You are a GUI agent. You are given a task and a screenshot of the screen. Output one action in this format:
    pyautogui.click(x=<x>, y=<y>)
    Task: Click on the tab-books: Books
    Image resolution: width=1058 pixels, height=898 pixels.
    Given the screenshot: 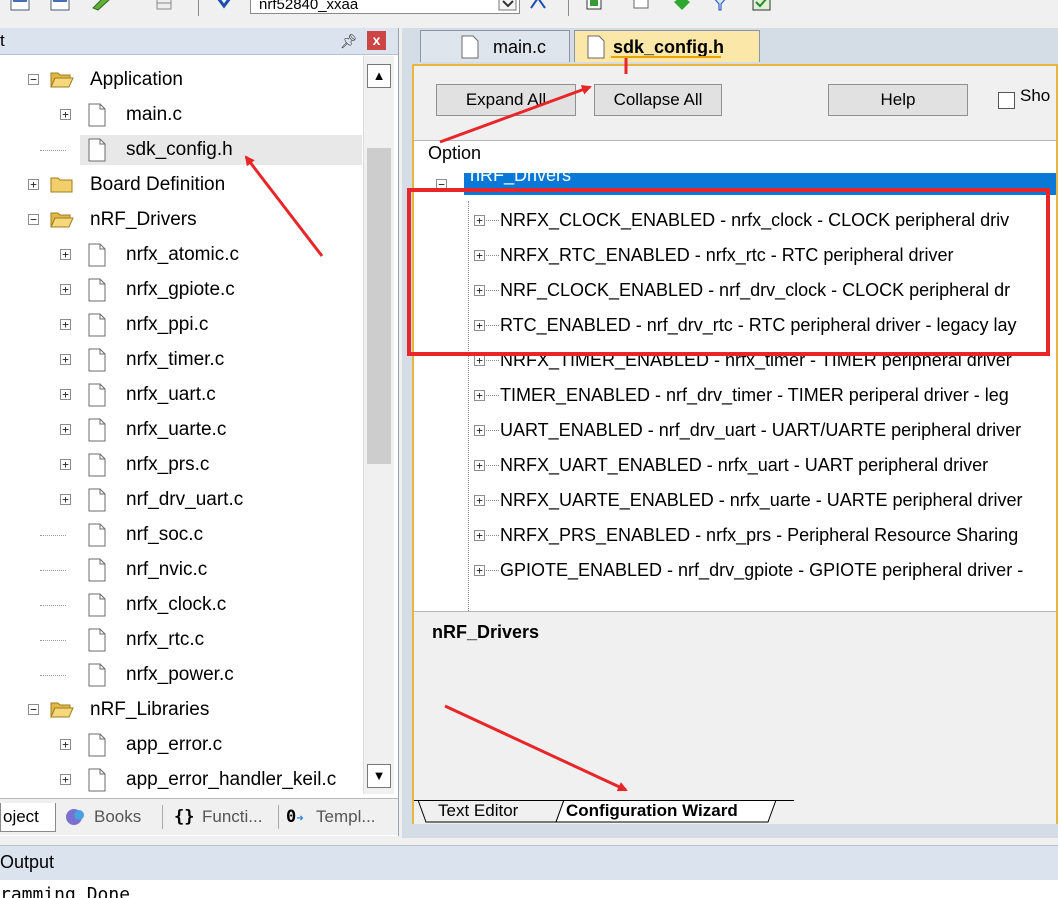 What is the action you would take?
    pyautogui.click(x=112, y=817)
    